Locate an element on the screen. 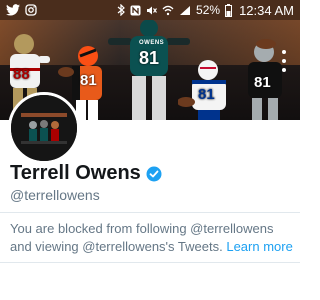  profile-name-row: Terrell Owens is located at coordinates (86, 173).